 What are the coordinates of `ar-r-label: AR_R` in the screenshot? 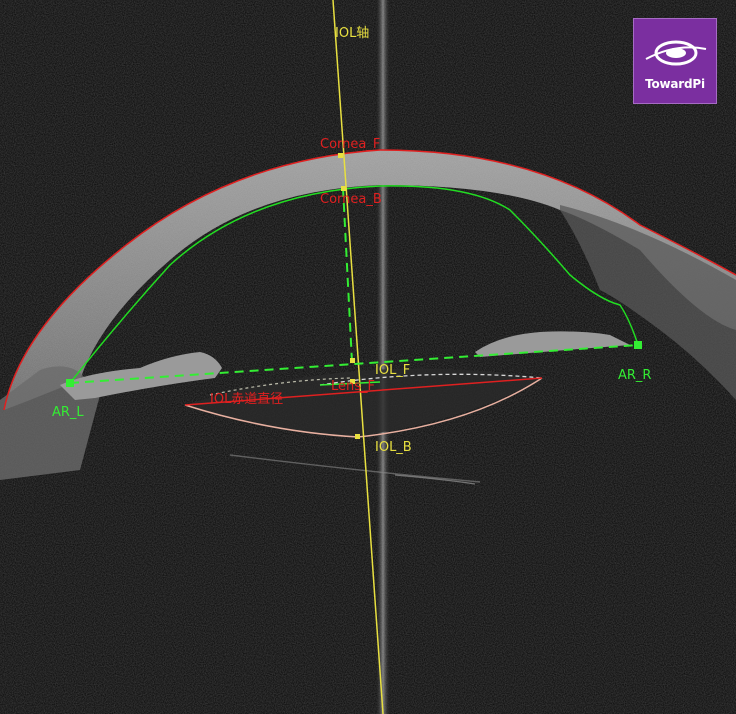 It's located at (634, 375).